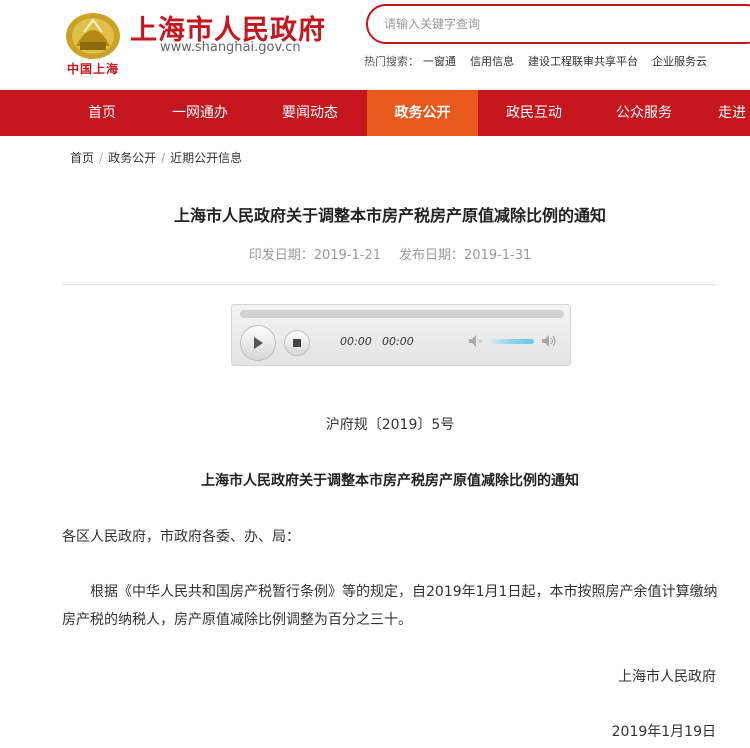 This screenshot has height=748, width=750. Describe the element at coordinates (465, 255) in the screenshot. I see `publish-date: 发布日期：2019-1-31` at that location.